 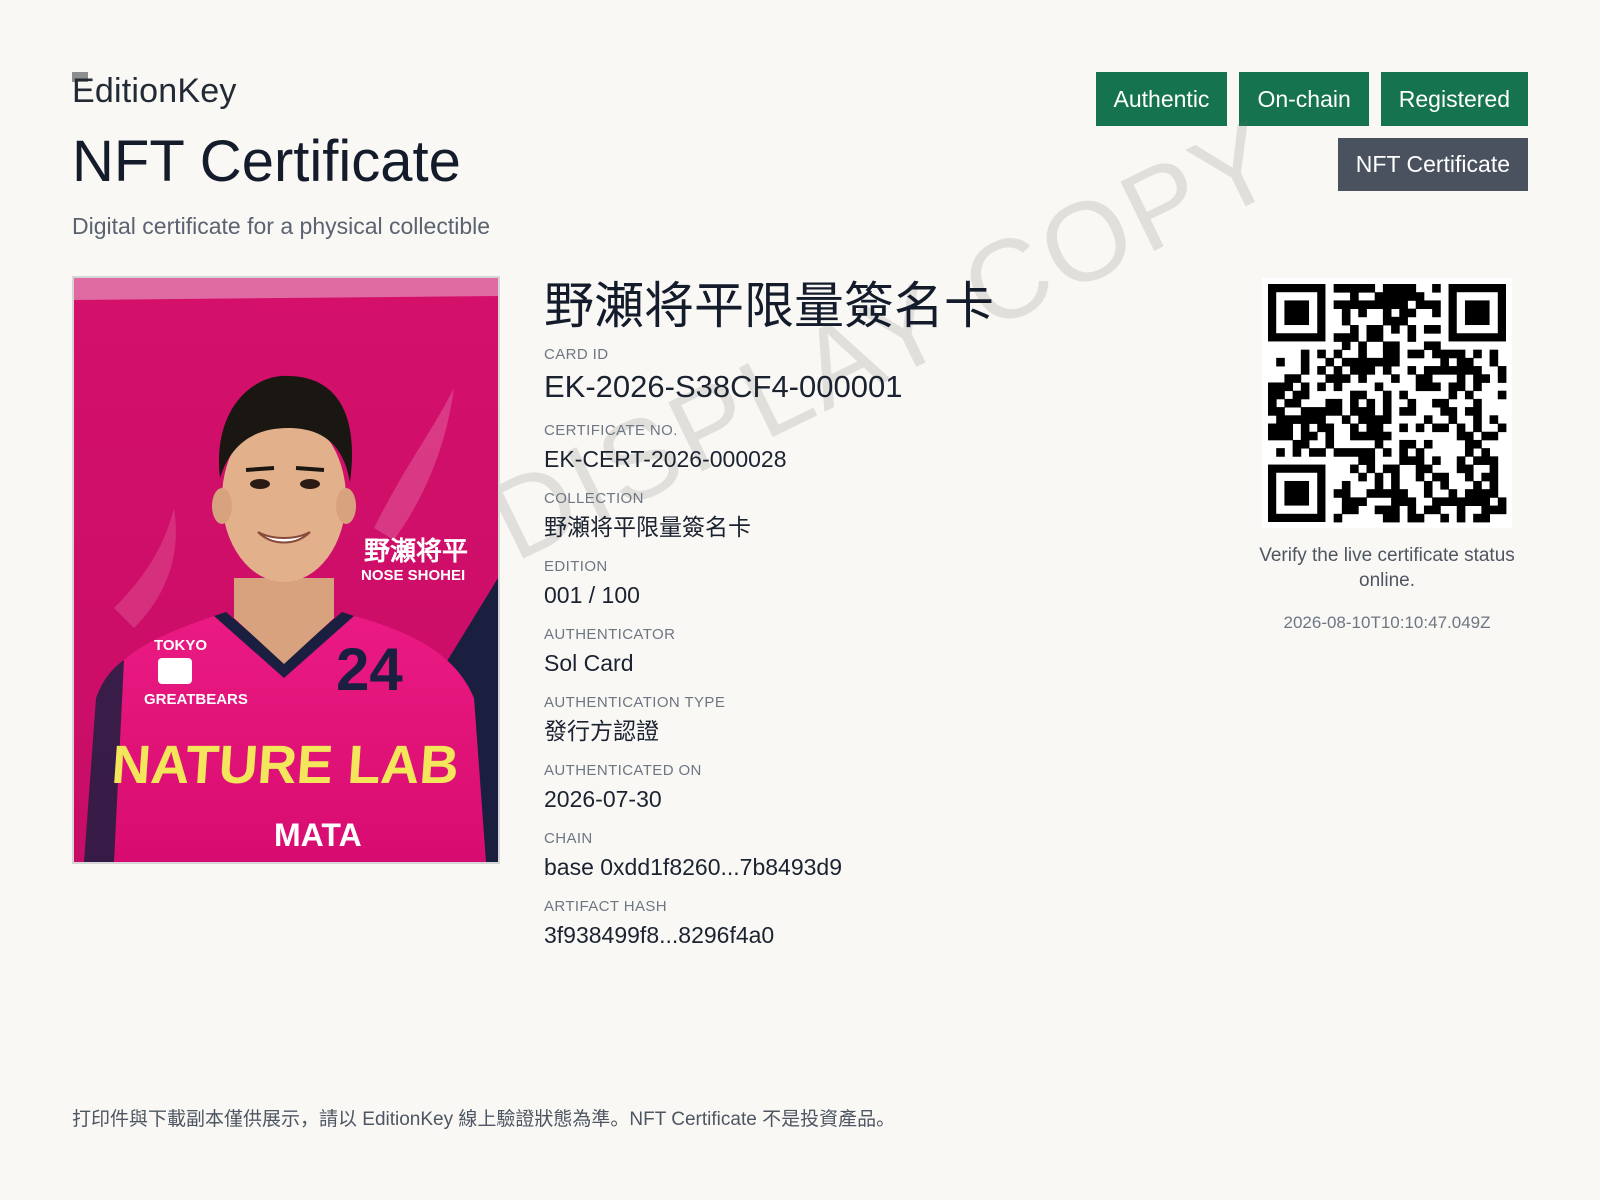 What do you see at coordinates (1304, 99) in the screenshot?
I see `badge-on-chain: On-chain` at bounding box center [1304, 99].